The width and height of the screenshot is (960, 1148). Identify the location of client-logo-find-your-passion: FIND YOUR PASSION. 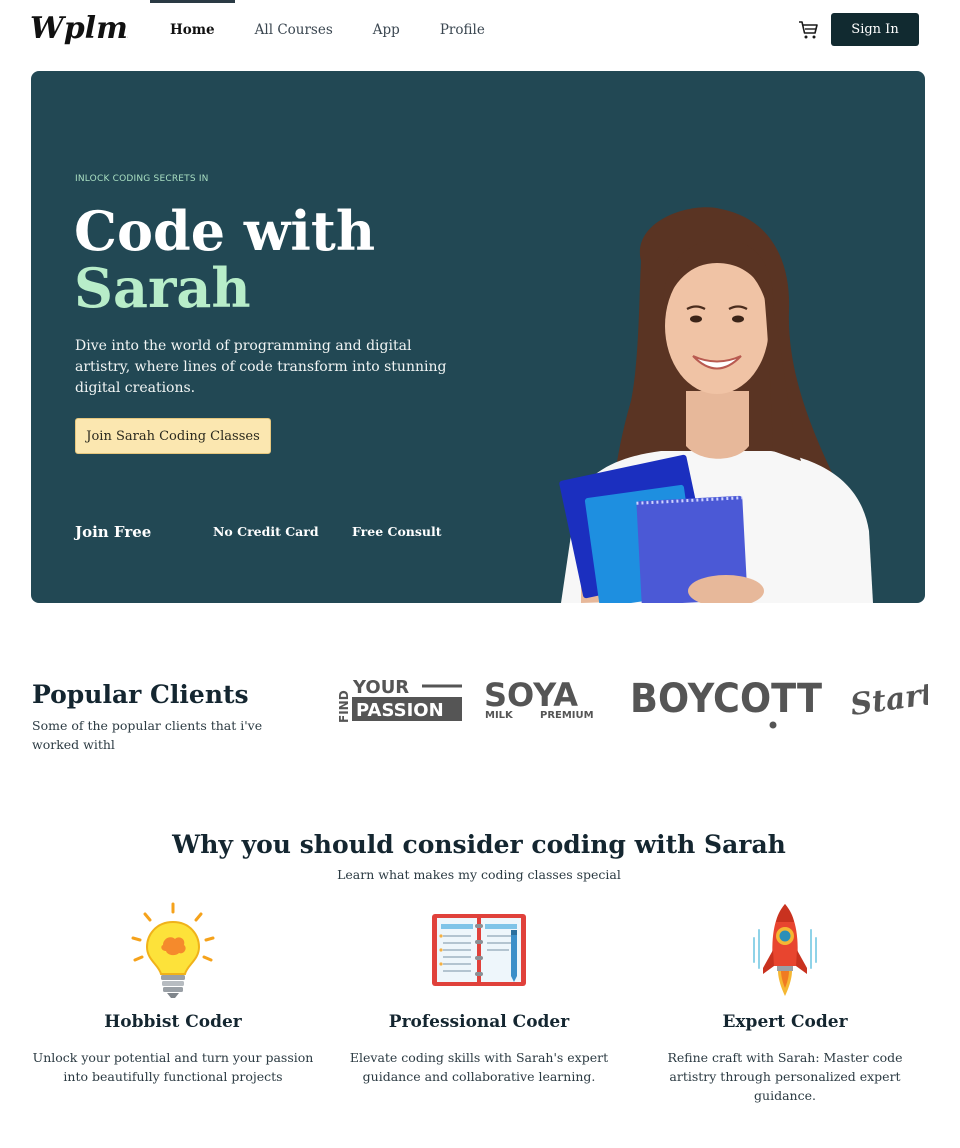
(399, 700).